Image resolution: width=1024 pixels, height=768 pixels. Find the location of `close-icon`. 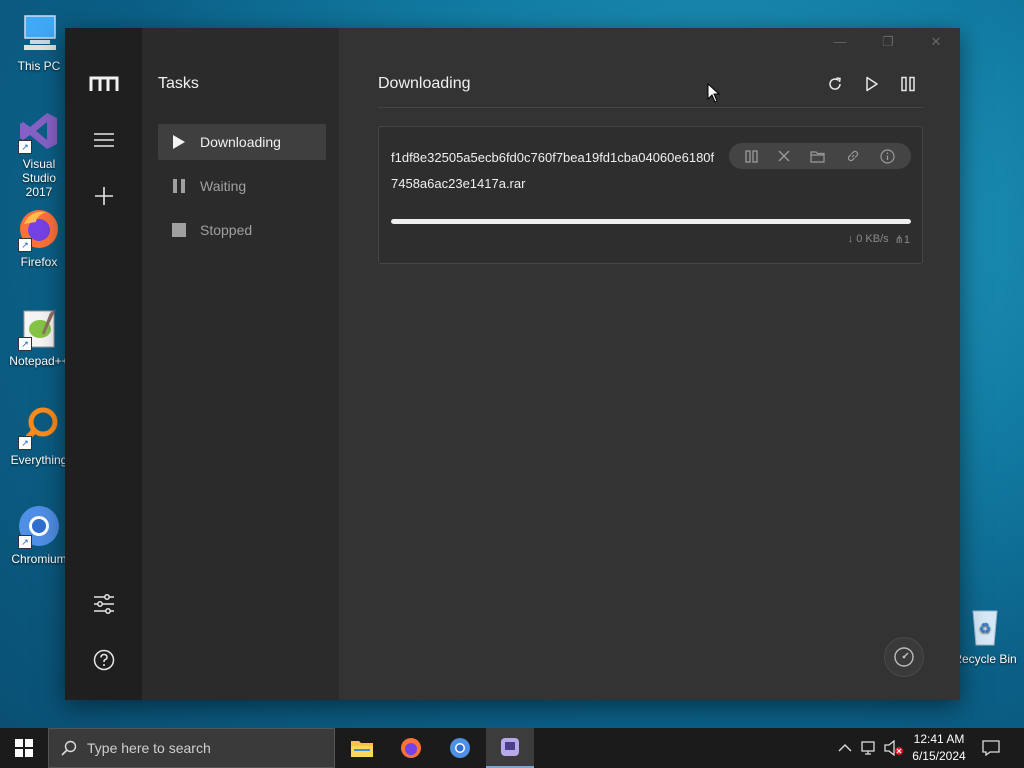

close-icon is located at coordinates (784, 156).